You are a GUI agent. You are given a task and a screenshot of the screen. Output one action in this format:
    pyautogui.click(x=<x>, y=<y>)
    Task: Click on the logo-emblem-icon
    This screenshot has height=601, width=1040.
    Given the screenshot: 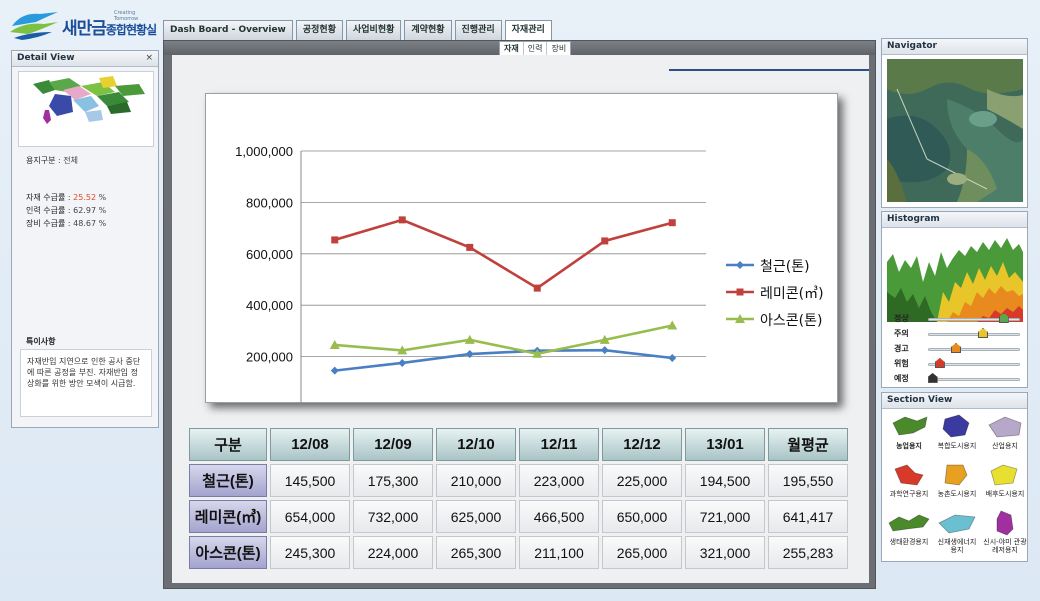 What is the action you would take?
    pyautogui.click(x=34, y=26)
    